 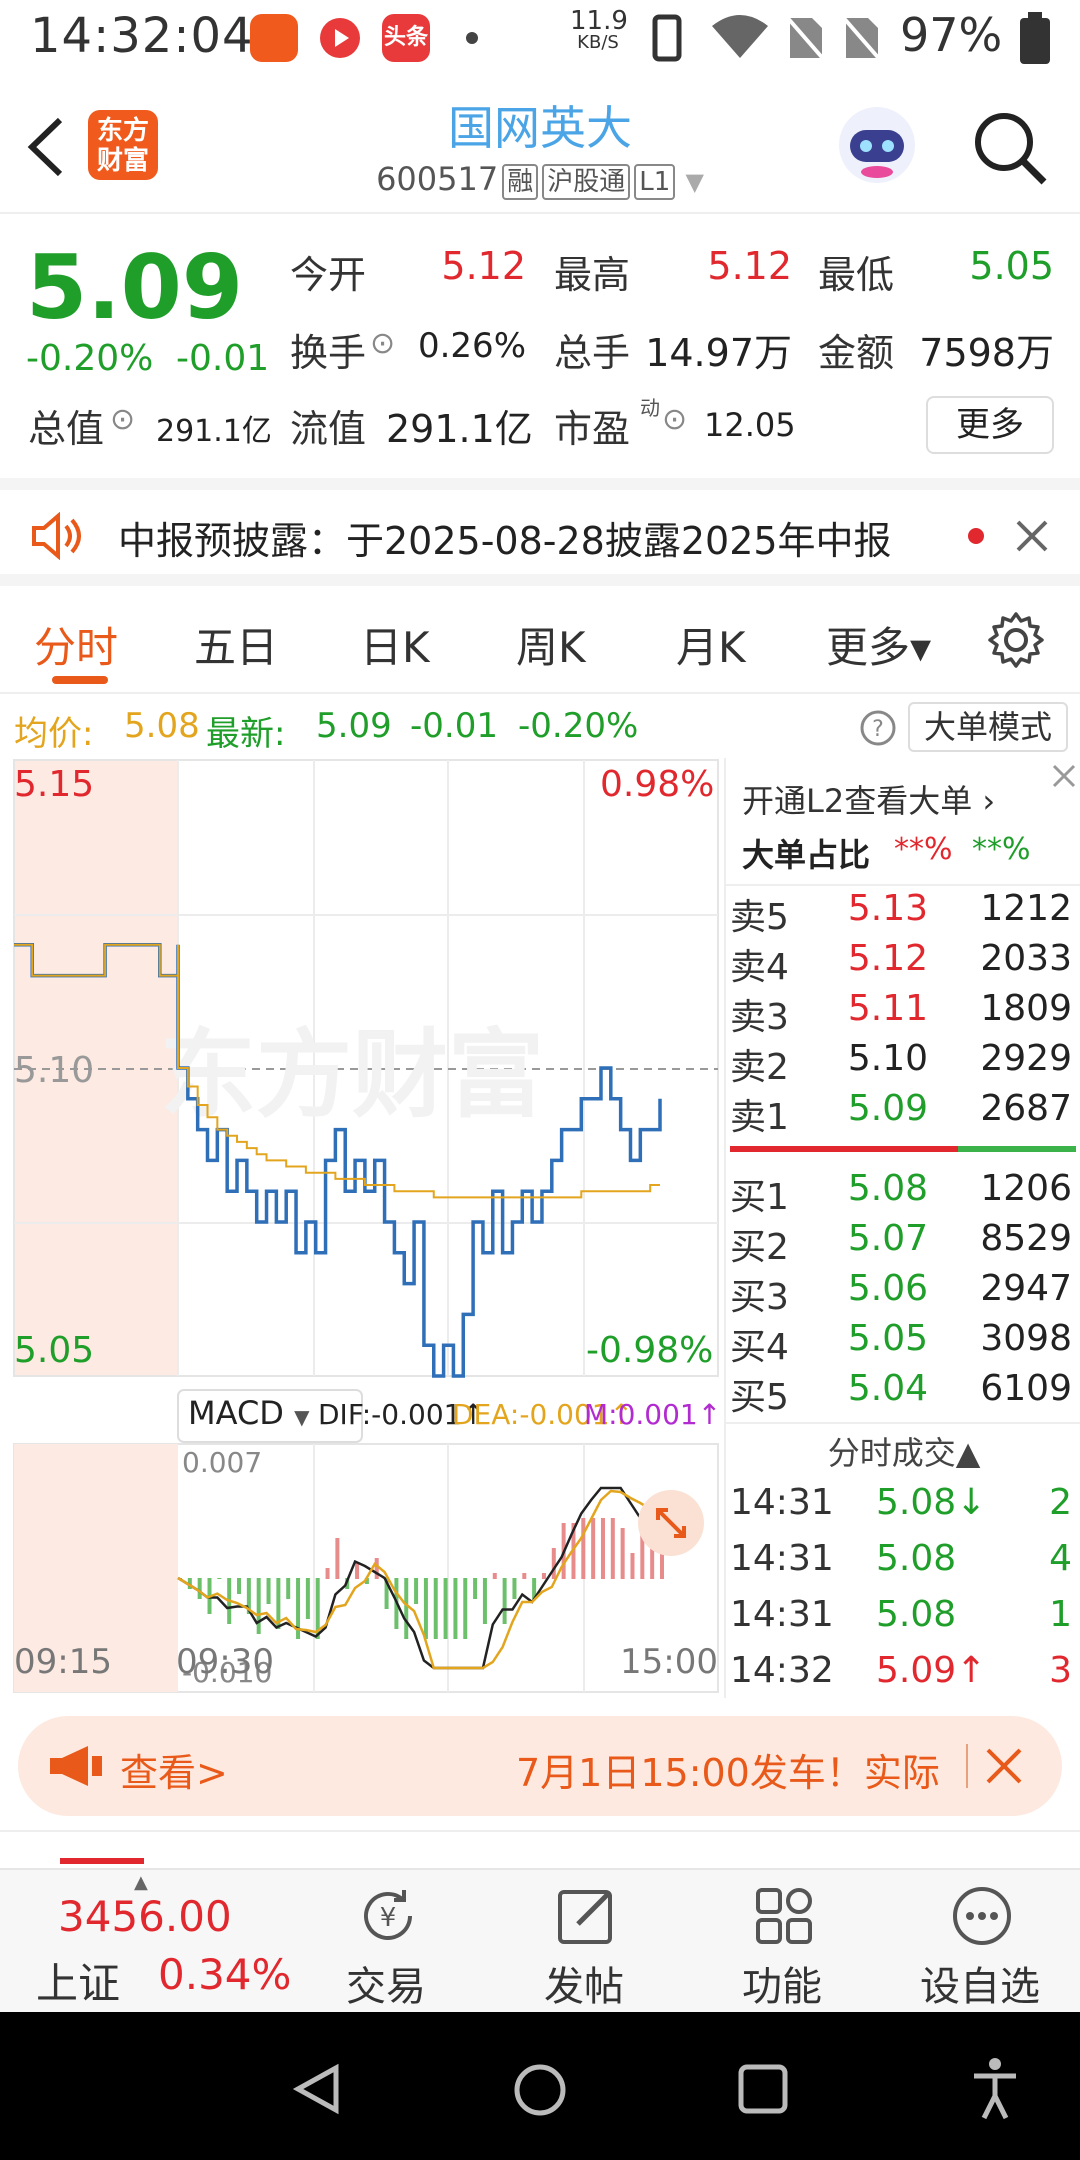 What do you see at coordinates (669, 1662) in the screenshot?
I see `x-tick-1500: 15:00` at bounding box center [669, 1662].